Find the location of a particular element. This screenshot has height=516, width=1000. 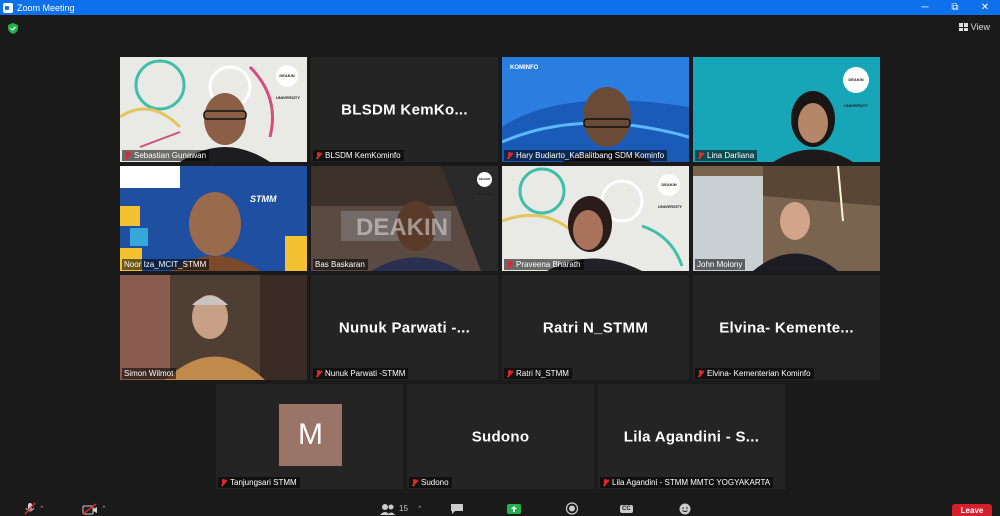

video-tile-bas-baskaran: DEAKIN DEAKIN UNIVERSITY Bas Baskaran is located at coordinates (404, 218).